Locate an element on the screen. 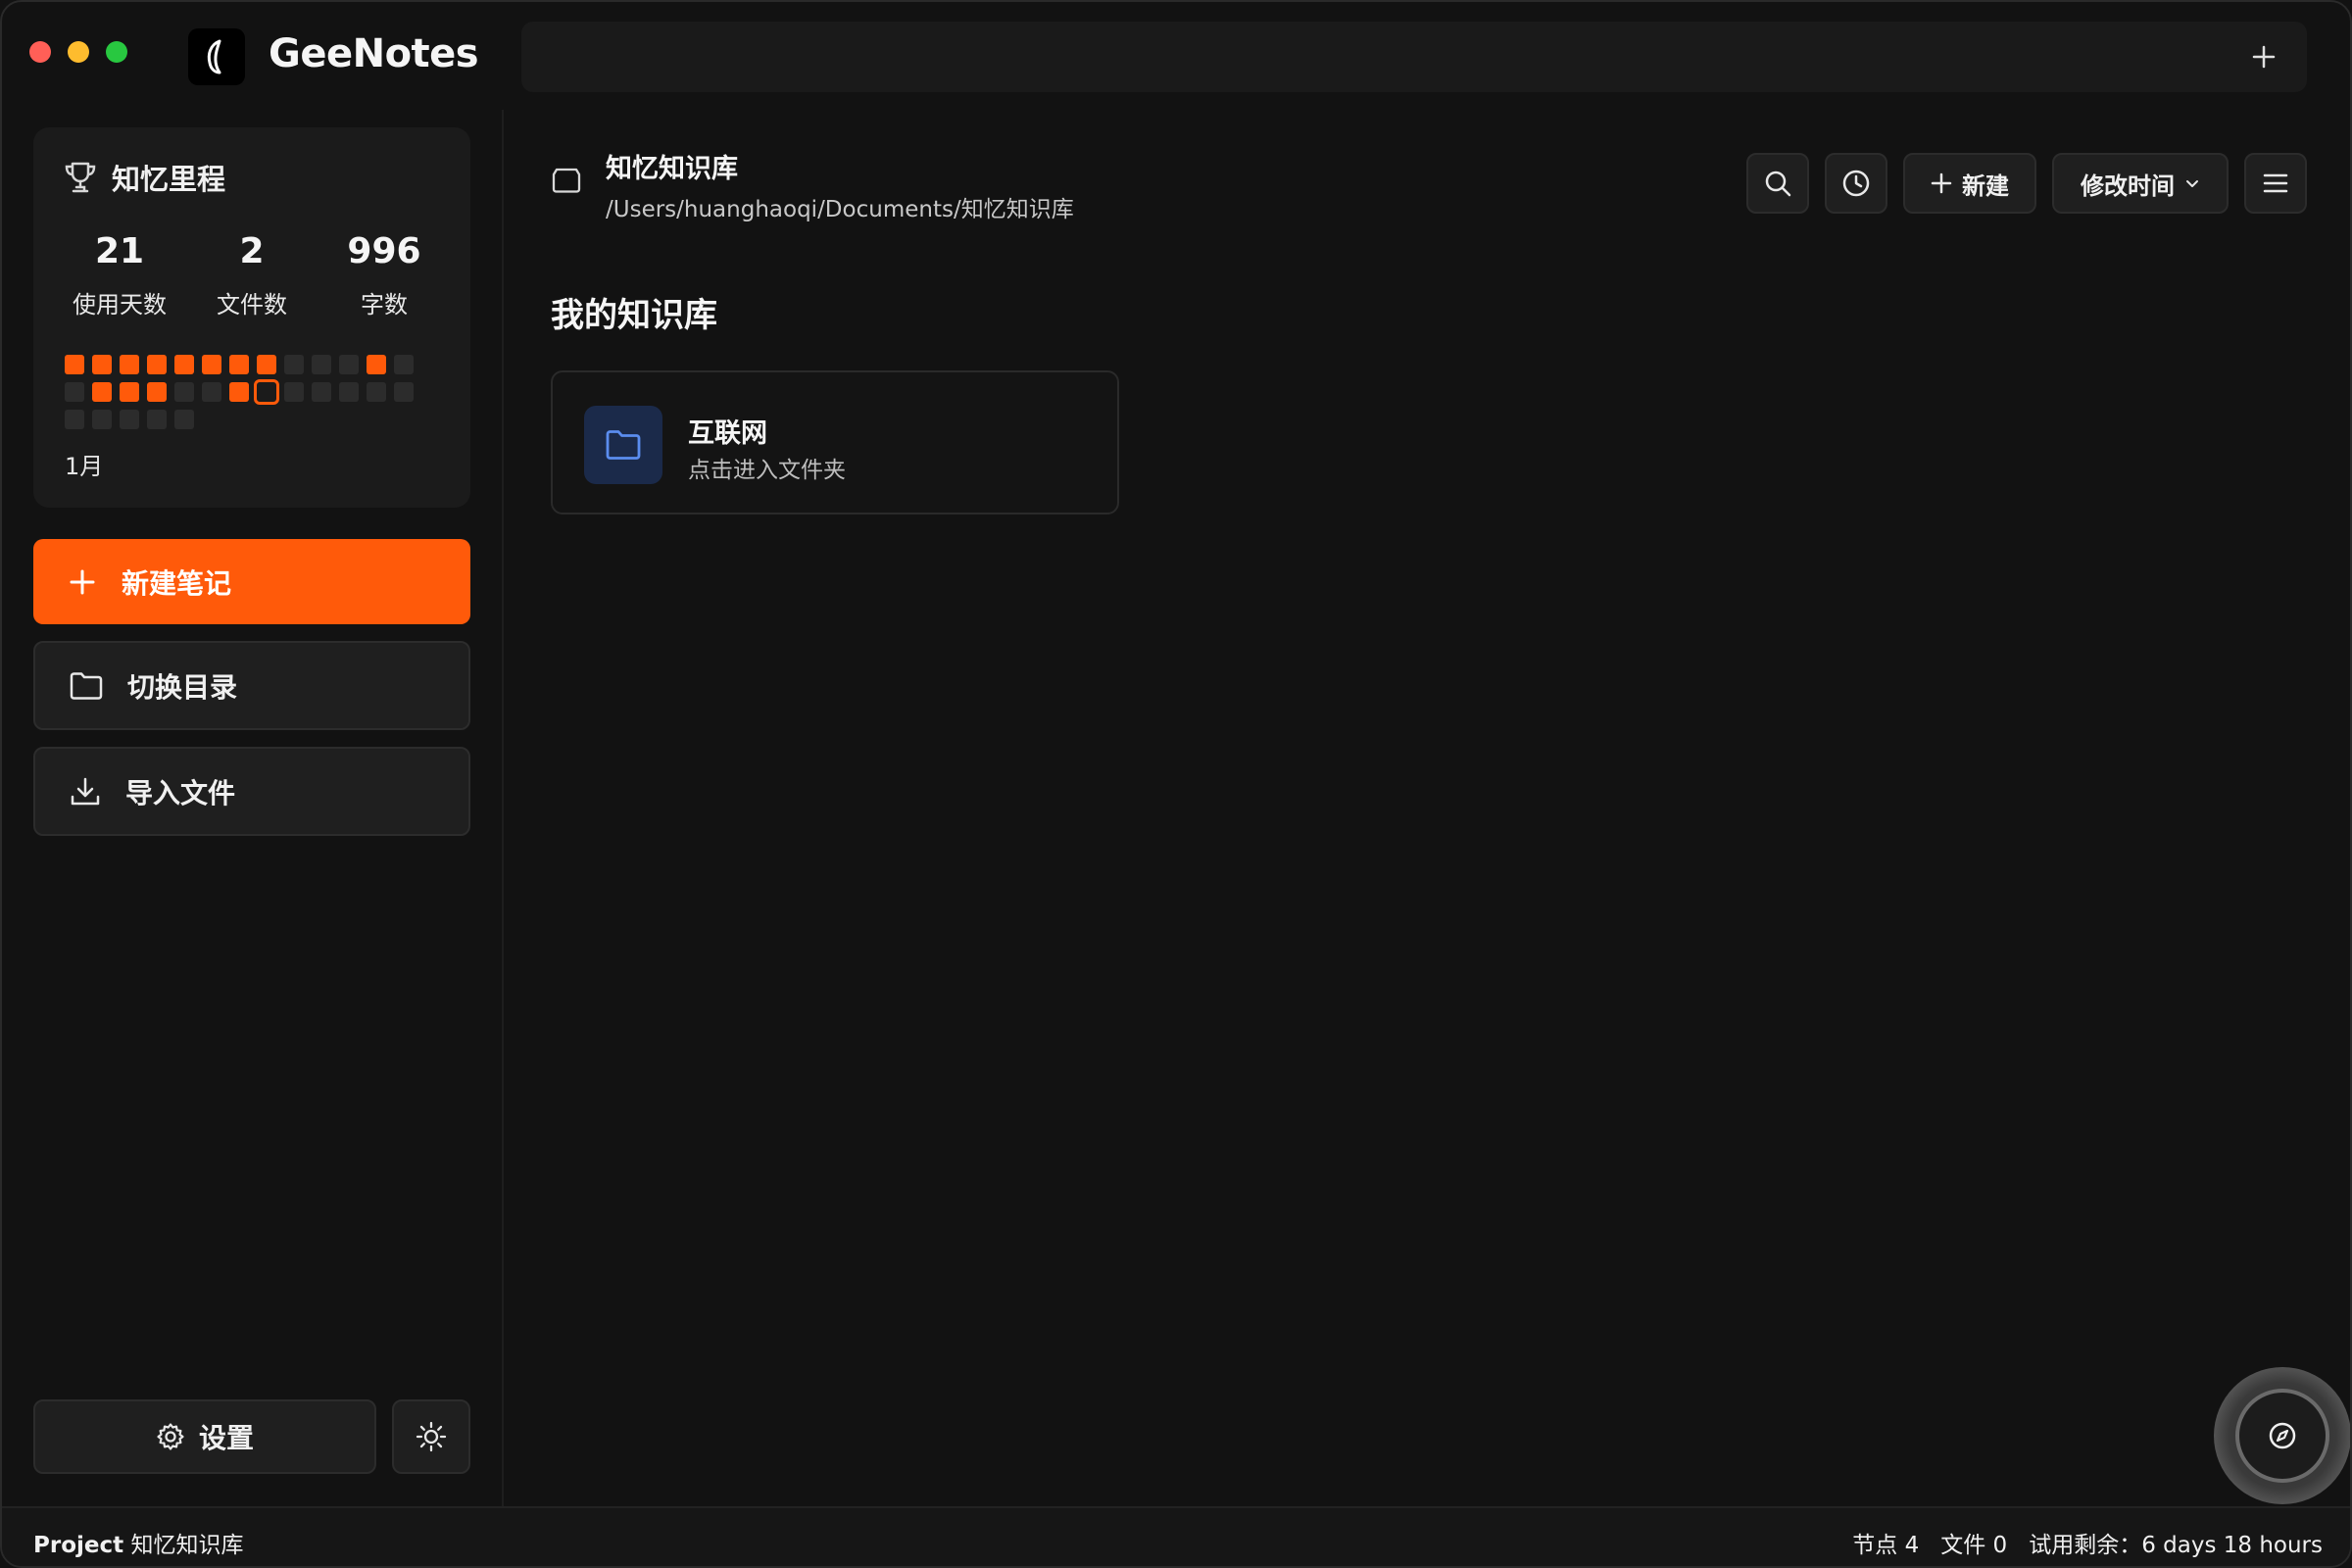 The width and height of the screenshot is (2352, 1568). import-file-label: 导入文件 is located at coordinates (180, 793).